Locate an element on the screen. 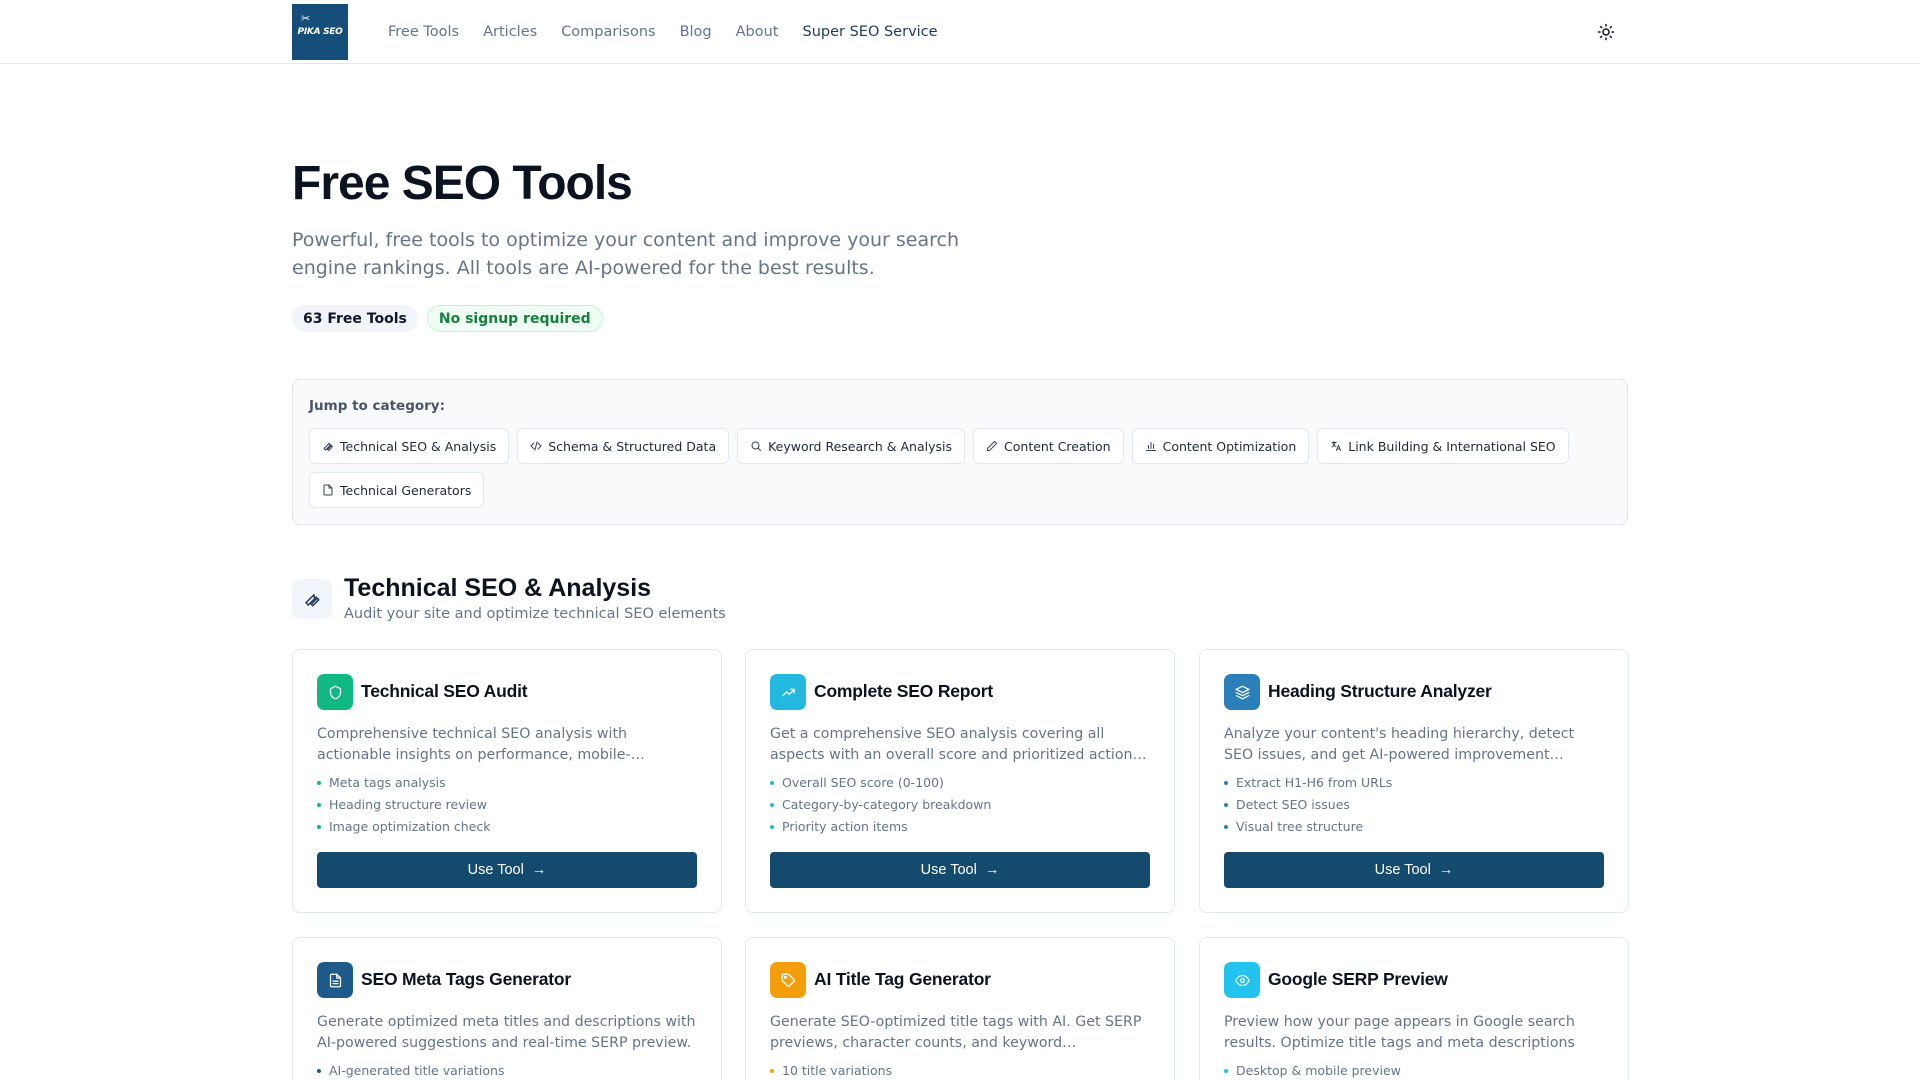  bar-chart-icon is located at coordinates (1150, 446).